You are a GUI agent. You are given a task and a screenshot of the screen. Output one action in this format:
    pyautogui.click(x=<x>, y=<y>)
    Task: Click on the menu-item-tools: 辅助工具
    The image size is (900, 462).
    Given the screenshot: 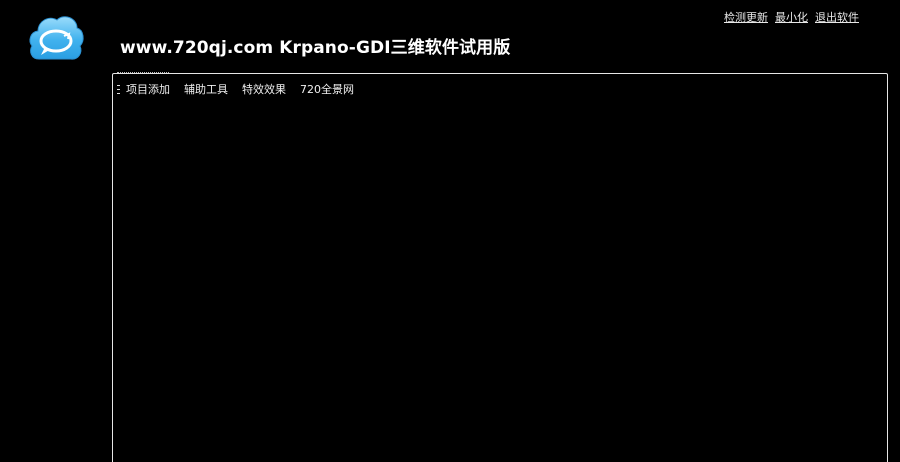 What is the action you would take?
    pyautogui.click(x=206, y=89)
    